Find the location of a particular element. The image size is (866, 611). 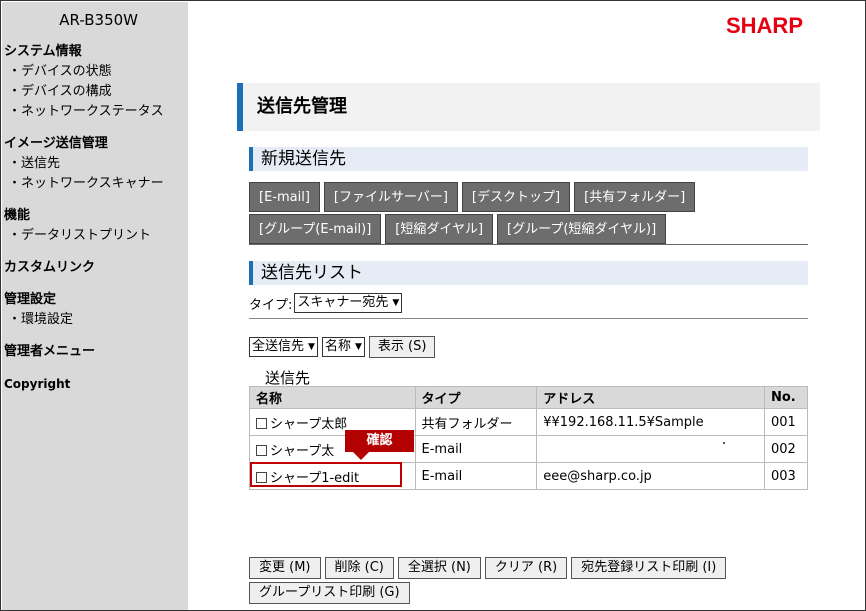

tabs-row-1: [E-mail] [ファイルサーバー] [デスクトップ] [共有フォルダー] is located at coordinates (472, 197).